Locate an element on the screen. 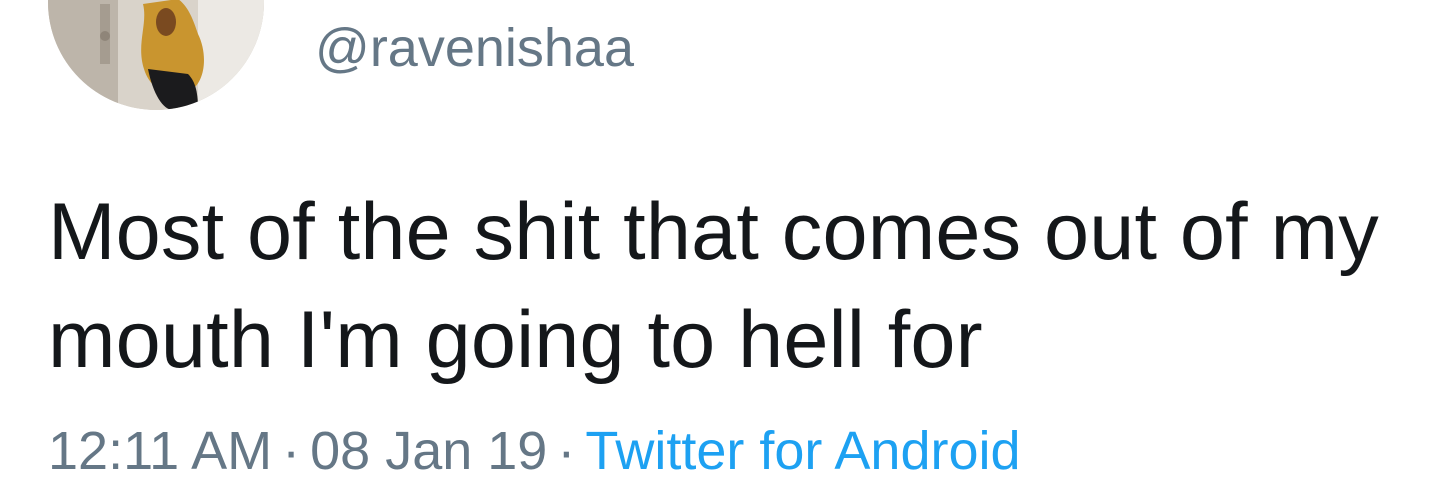  avatar is located at coordinates (156, 55).